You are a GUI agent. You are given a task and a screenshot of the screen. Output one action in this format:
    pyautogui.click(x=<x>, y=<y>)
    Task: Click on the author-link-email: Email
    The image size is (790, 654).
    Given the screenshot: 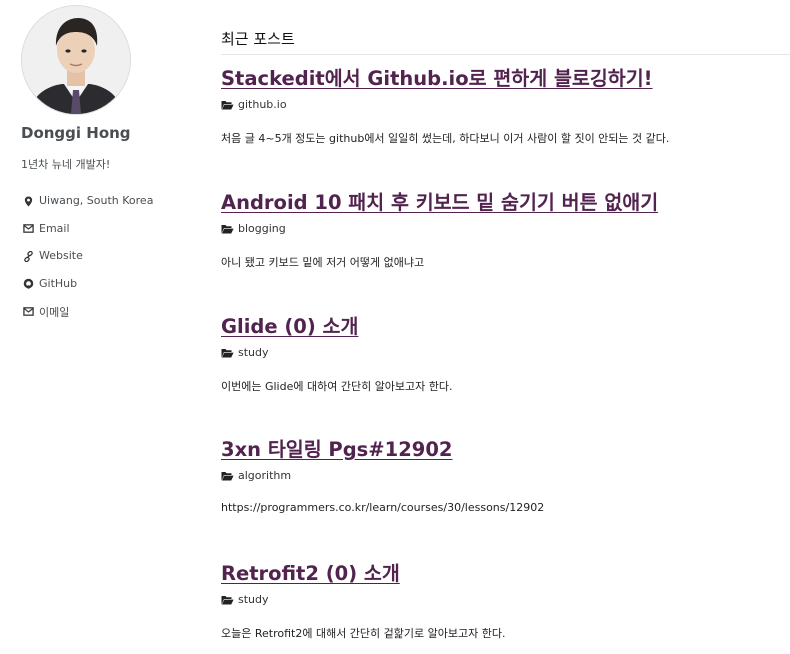 What is the action you would take?
    pyautogui.click(x=87, y=236)
    